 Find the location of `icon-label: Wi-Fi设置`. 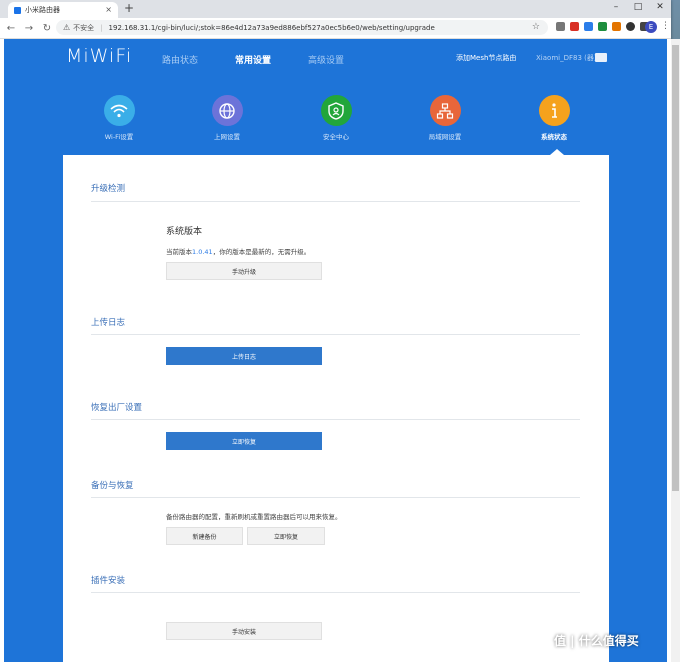

icon-label: Wi-Fi设置 is located at coordinates (119, 137).